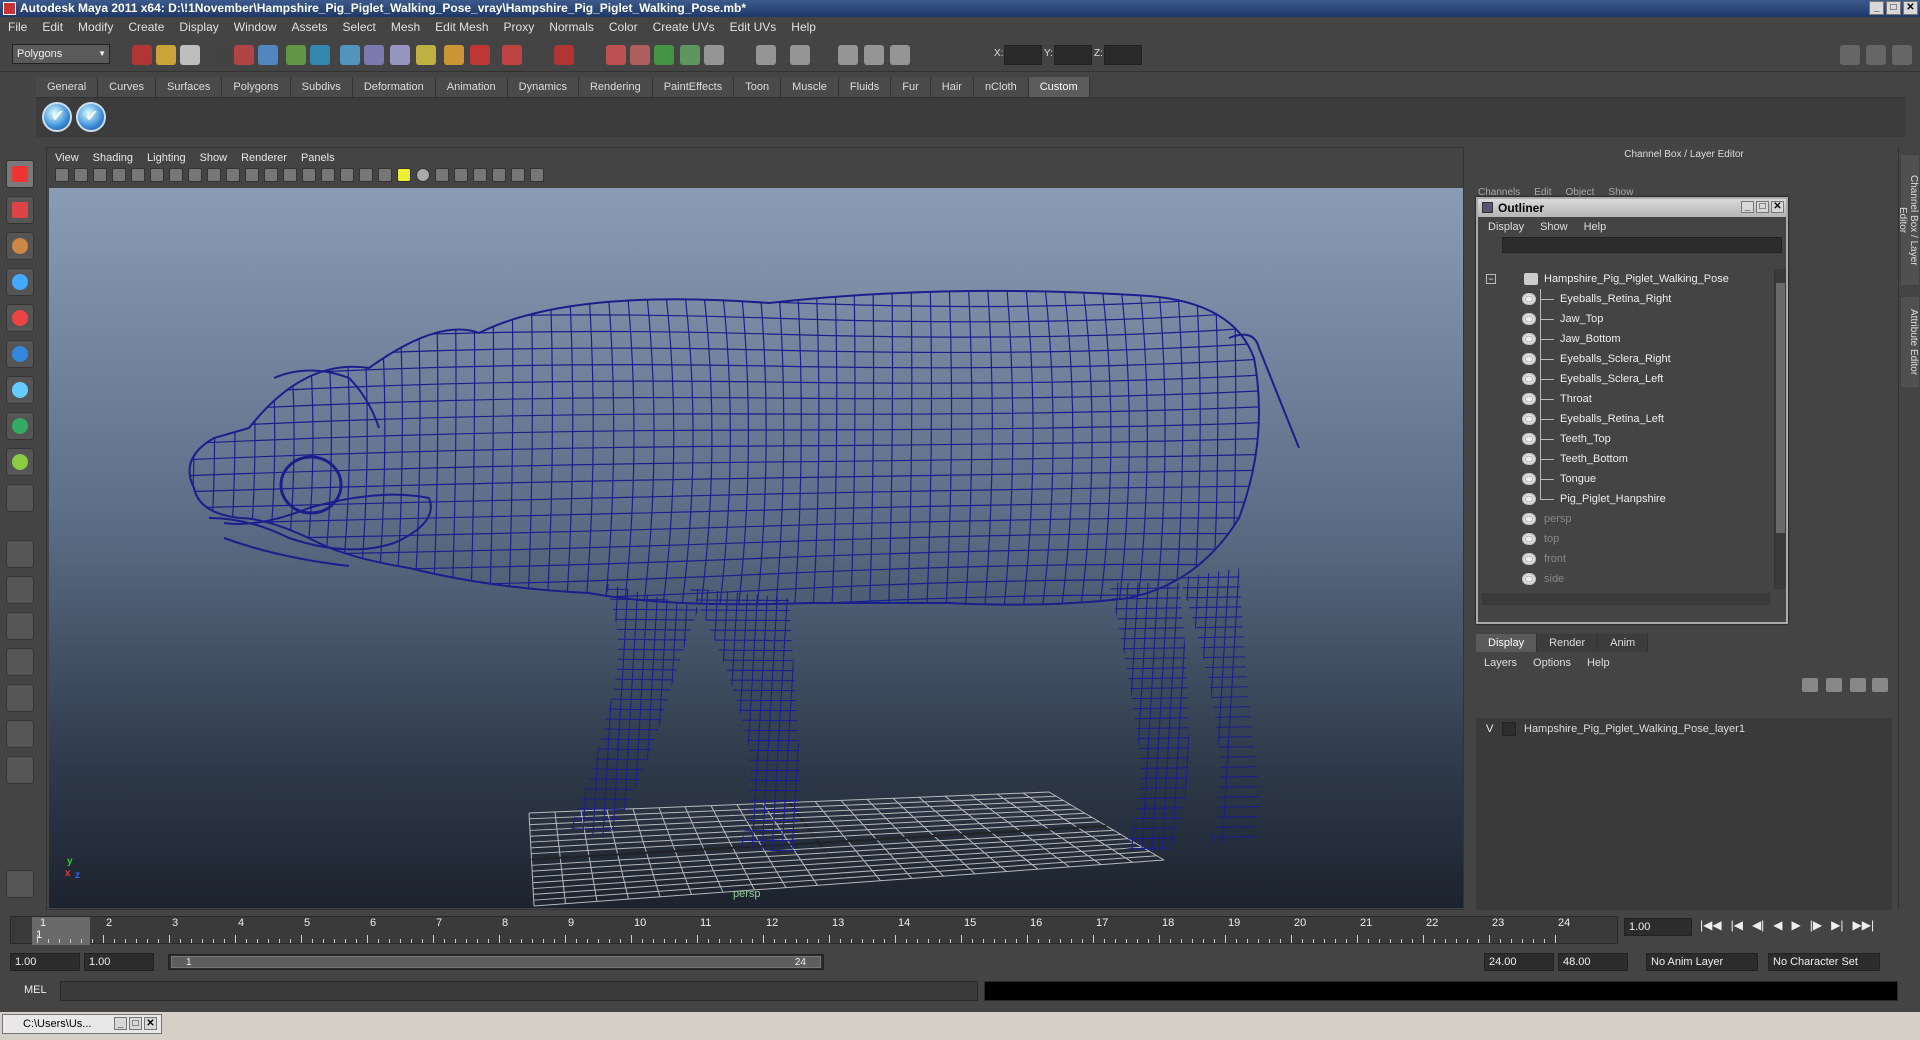  I want to click on step-back-key-button: |◀, so click(1737, 925).